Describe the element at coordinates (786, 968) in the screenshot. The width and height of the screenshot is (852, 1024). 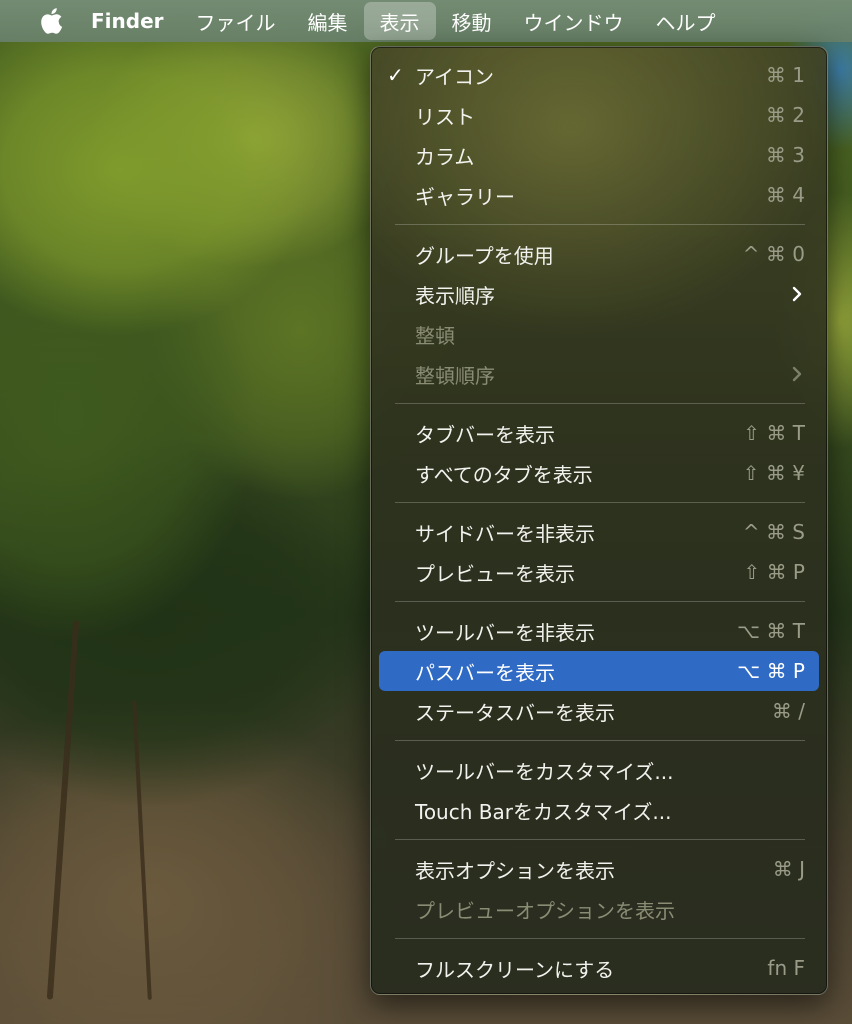
I see `menu-item-shortcut: fn F` at that location.